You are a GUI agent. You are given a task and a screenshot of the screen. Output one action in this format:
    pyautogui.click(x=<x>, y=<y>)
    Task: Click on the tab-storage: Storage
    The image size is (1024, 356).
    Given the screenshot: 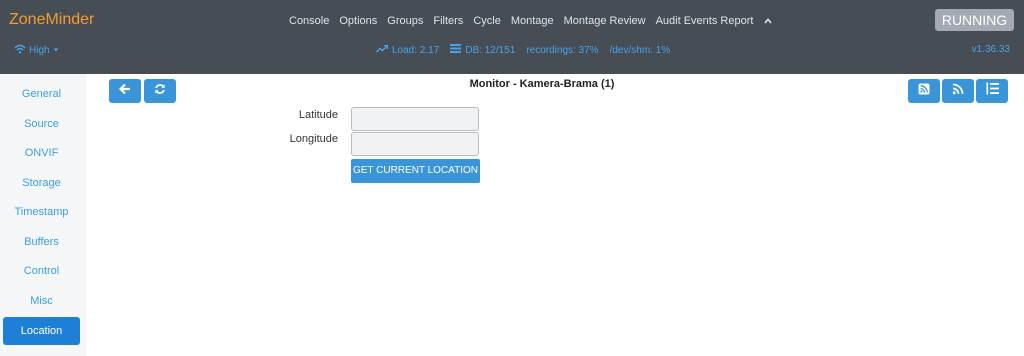 What is the action you would take?
    pyautogui.click(x=41, y=183)
    